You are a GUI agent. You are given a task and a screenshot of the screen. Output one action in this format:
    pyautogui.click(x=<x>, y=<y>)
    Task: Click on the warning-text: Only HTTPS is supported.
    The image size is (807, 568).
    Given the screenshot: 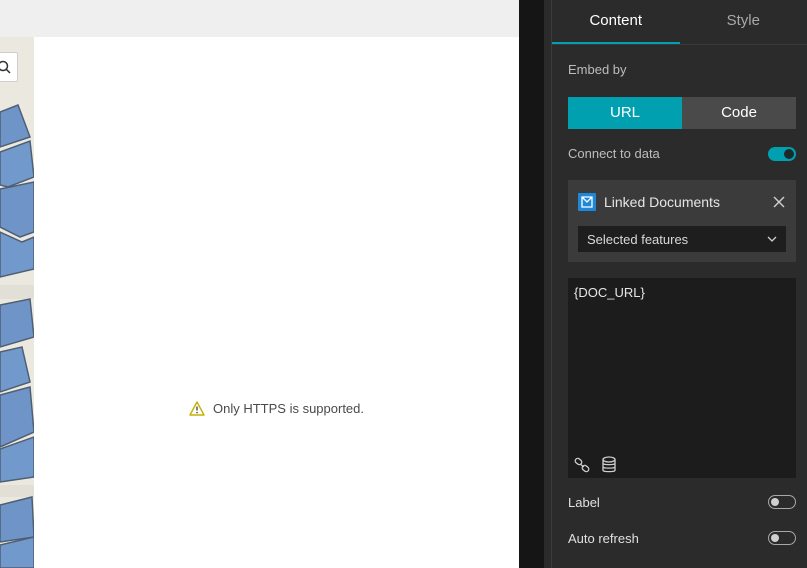 What is the action you would take?
    pyautogui.click(x=288, y=408)
    